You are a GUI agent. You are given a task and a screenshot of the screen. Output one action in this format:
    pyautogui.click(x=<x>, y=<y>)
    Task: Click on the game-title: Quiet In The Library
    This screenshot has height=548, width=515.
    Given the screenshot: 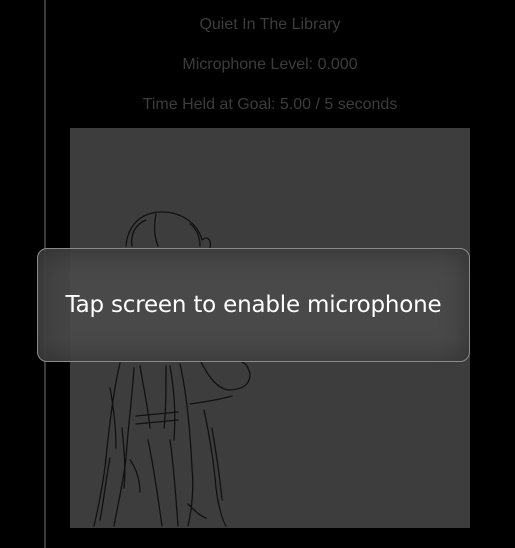 What is the action you would take?
    pyautogui.click(x=270, y=24)
    